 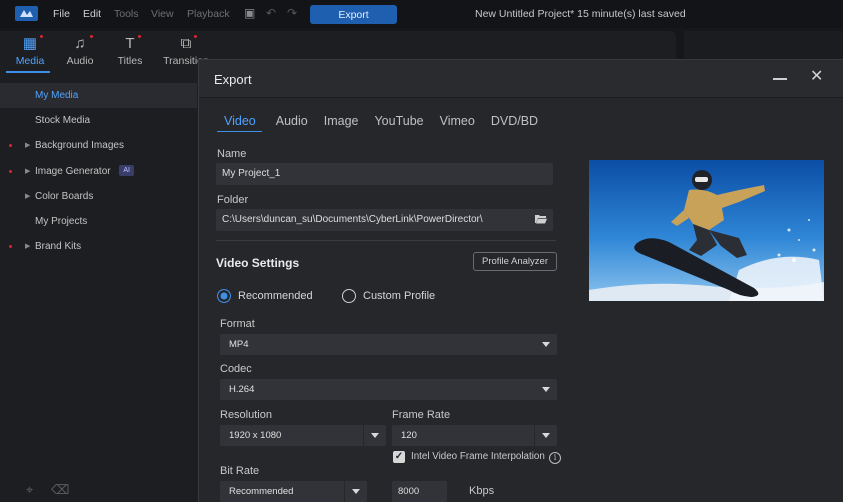 What do you see at coordinates (47, 490) in the screenshot?
I see `library-bottom-toolbar: ⌖ ⌫` at bounding box center [47, 490].